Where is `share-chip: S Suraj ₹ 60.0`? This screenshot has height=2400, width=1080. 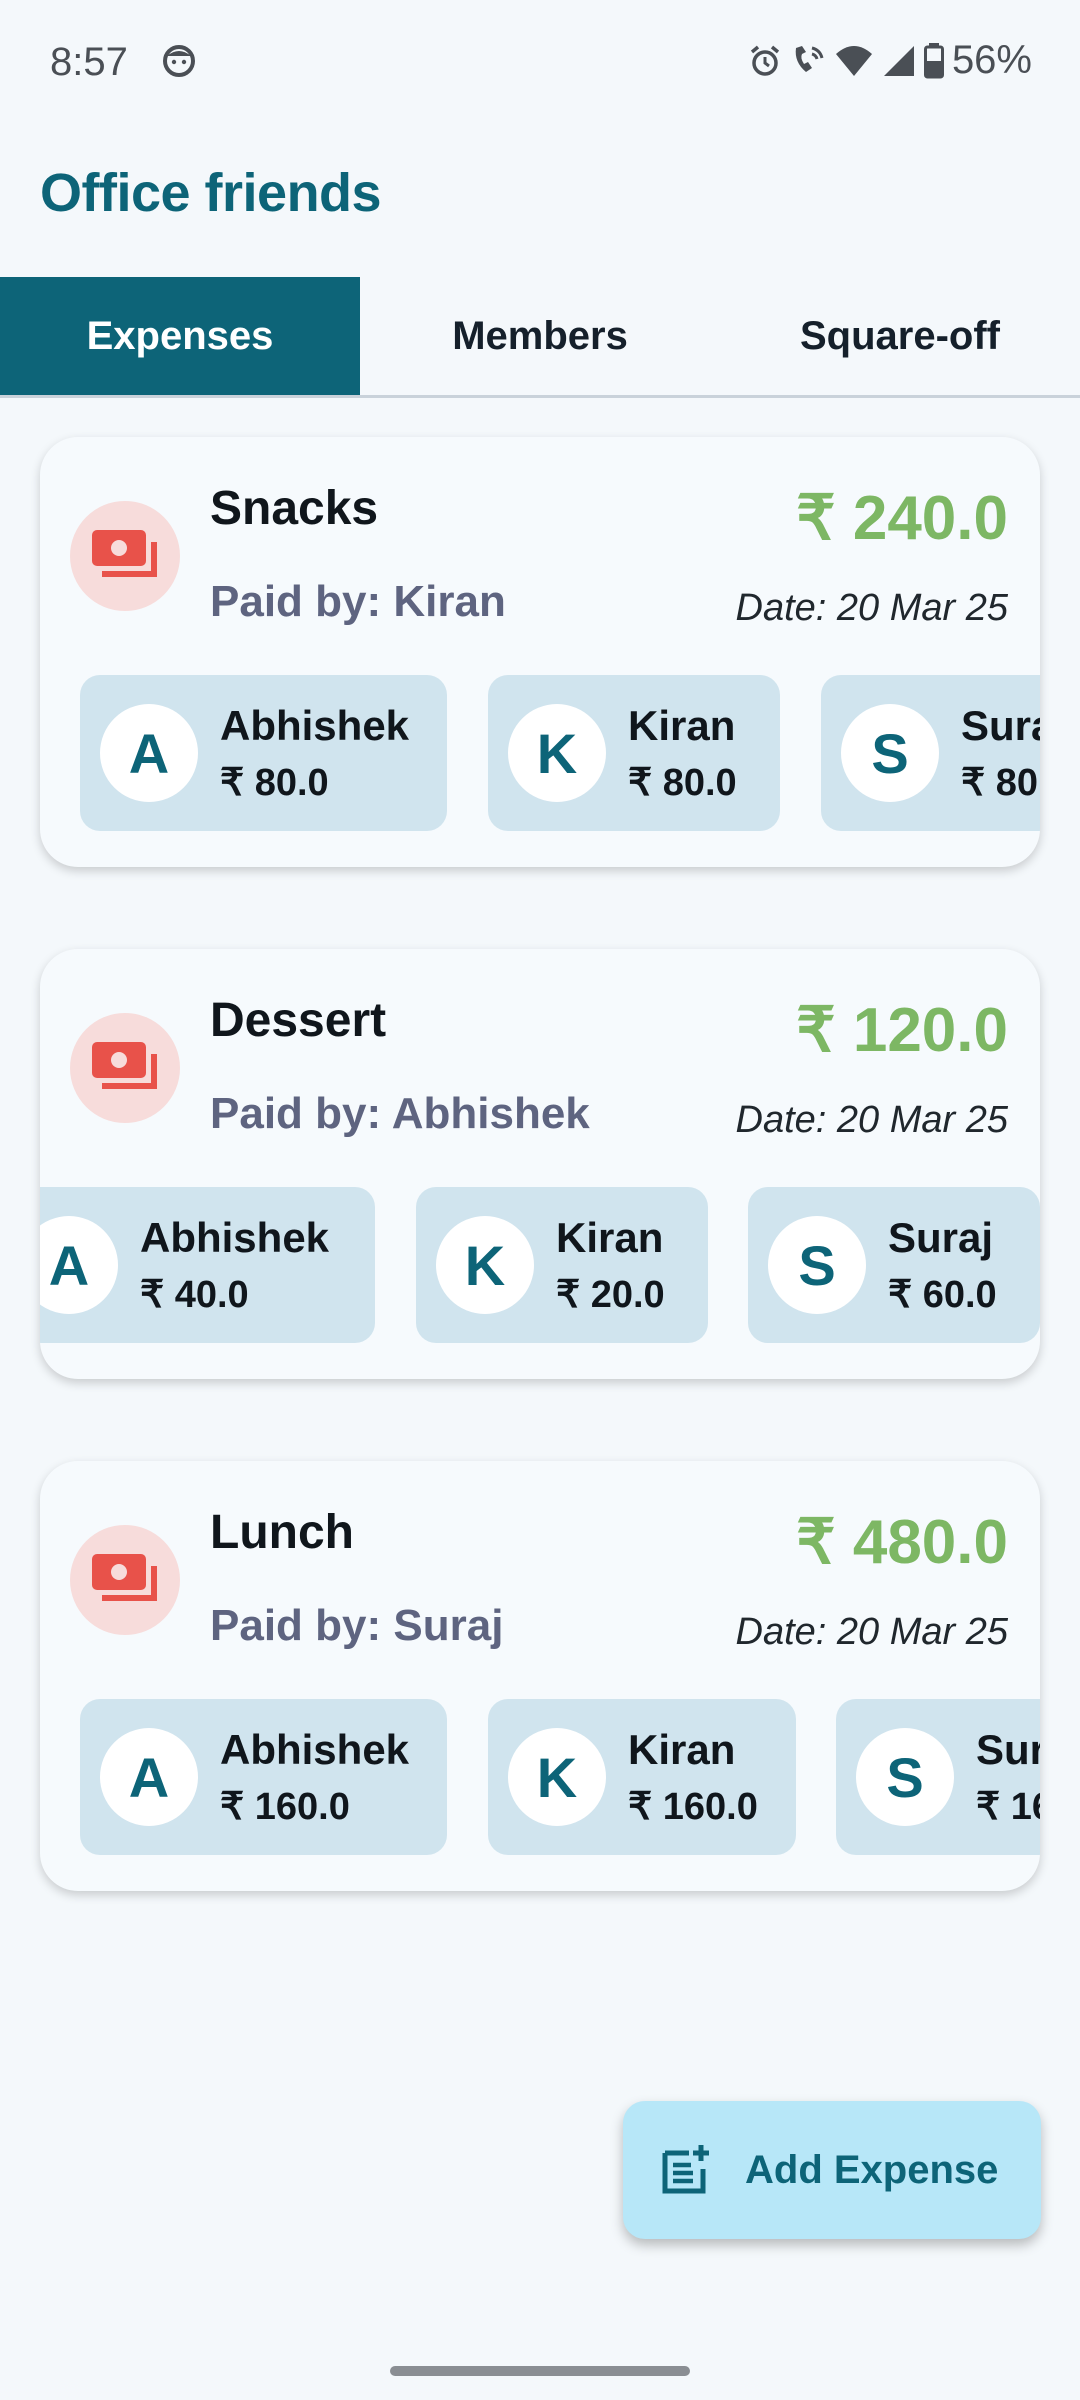 share-chip: S Suraj ₹ 60.0 is located at coordinates (894, 1265).